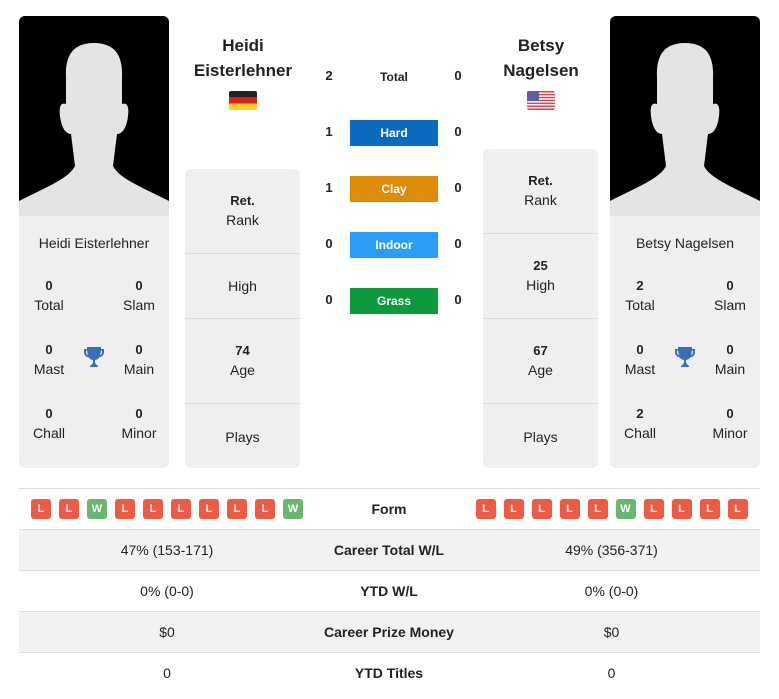  I want to click on career-prize-money-row: $0 Career Prize Money $0, so click(389, 631).